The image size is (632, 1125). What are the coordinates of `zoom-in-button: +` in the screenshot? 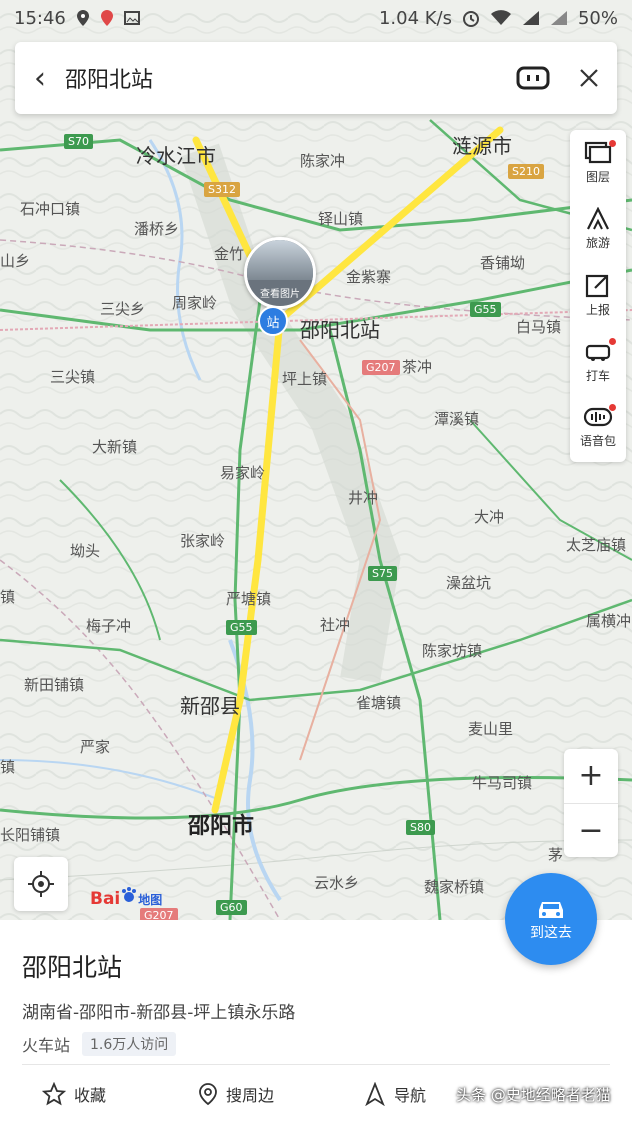 It's located at (591, 776).